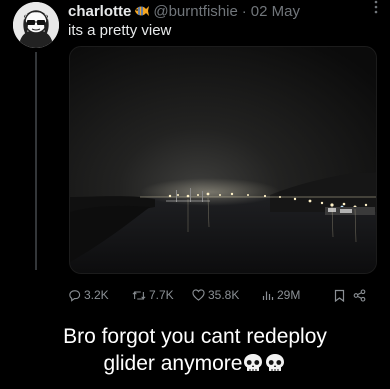 This screenshot has width=390, height=389. I want to click on like-button: 35.8K, so click(225, 295).